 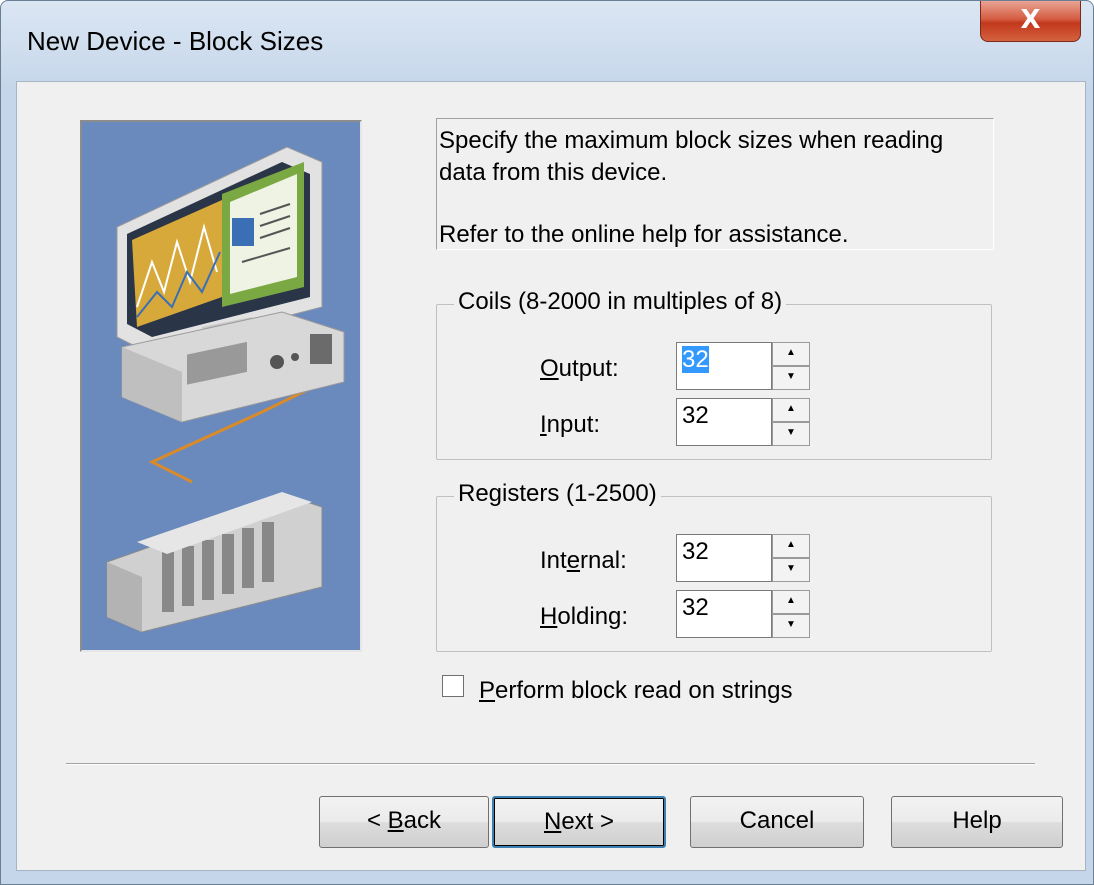 What do you see at coordinates (644, 234) in the screenshot?
I see `instructions-help-line: Refer to the online help for assistance.` at bounding box center [644, 234].